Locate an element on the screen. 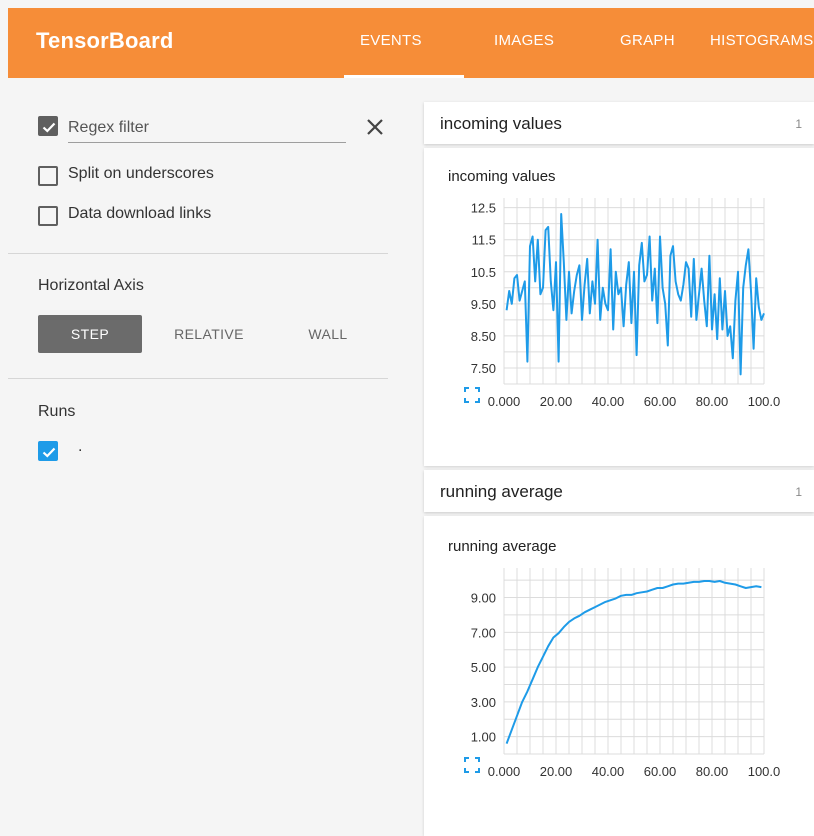 This screenshot has height=836, width=814. regex-filter-checkbox is located at coordinates (48, 126).